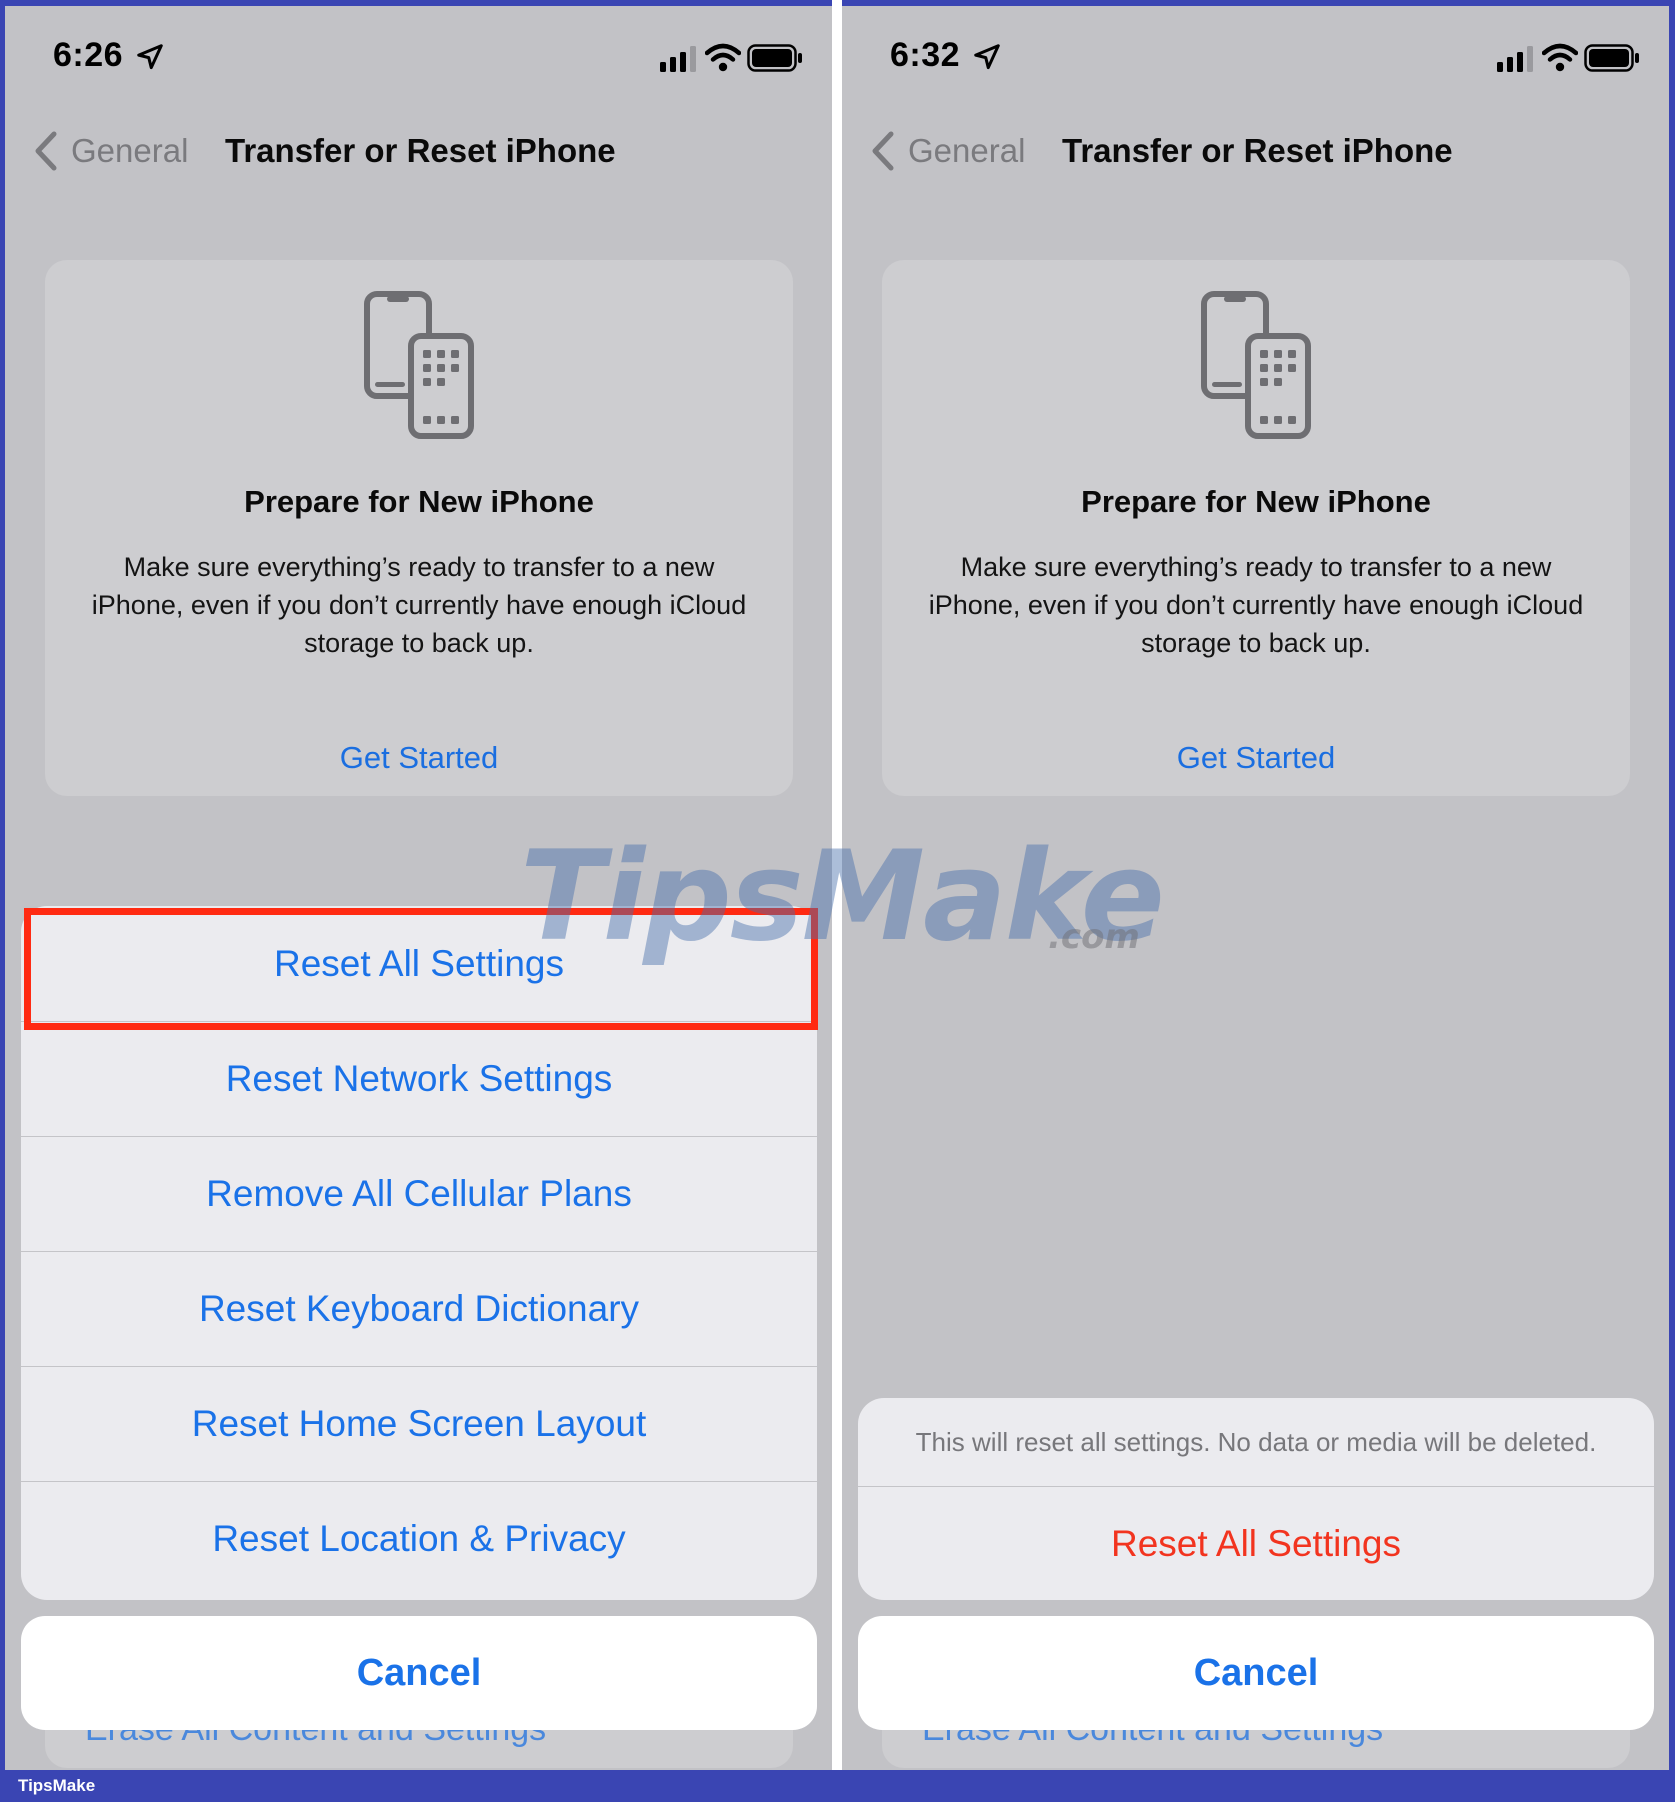  What do you see at coordinates (1255, 56) in the screenshot?
I see `status-bar: 6:32` at bounding box center [1255, 56].